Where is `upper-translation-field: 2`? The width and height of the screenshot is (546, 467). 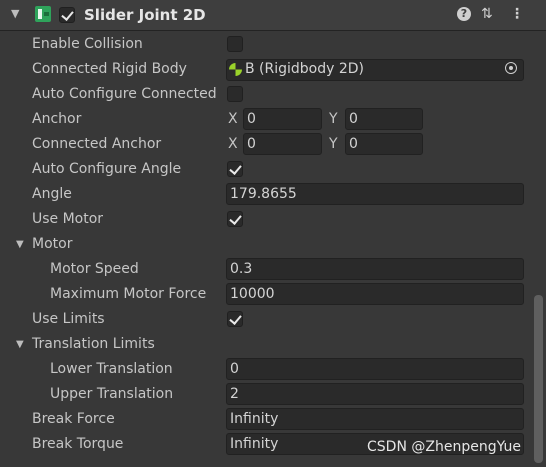
upper-translation-field: 2 is located at coordinates (375, 394).